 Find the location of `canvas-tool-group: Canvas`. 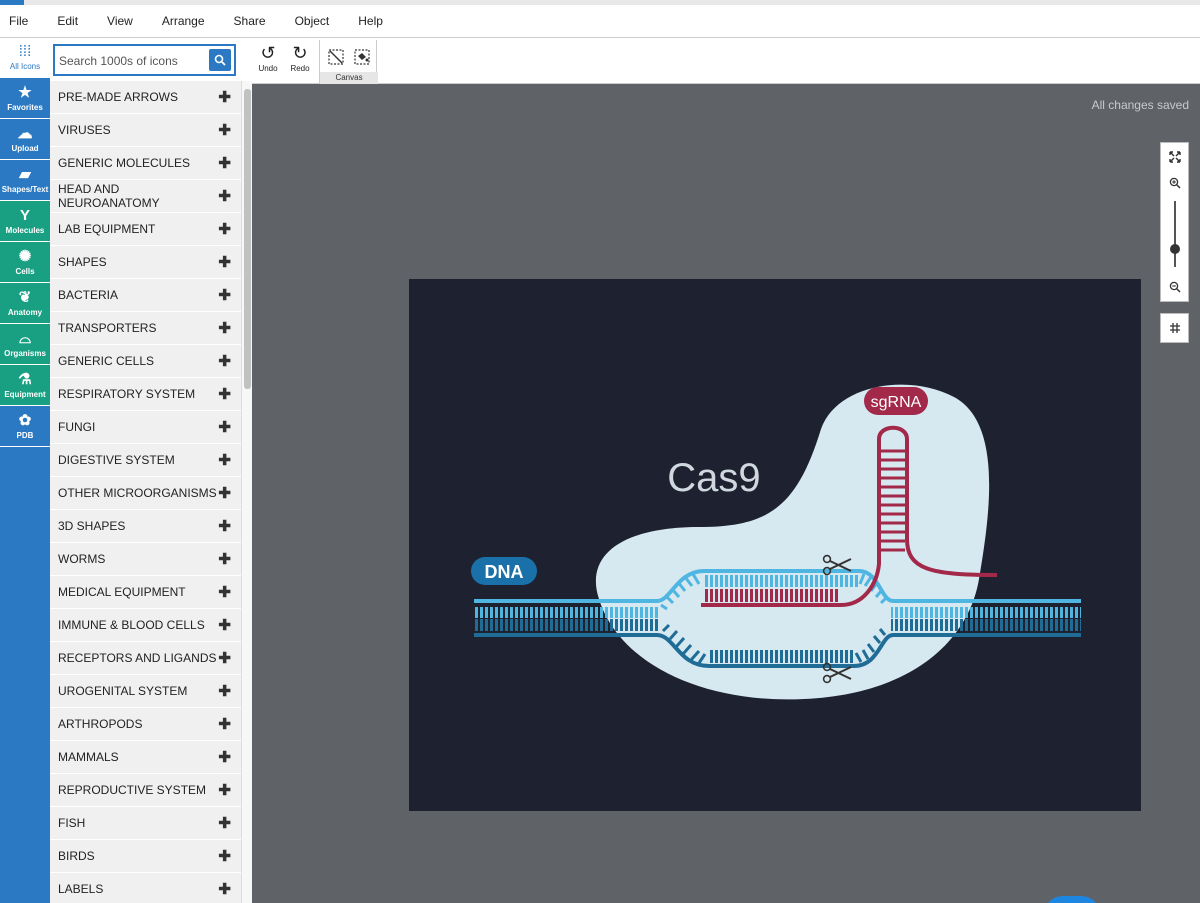

canvas-tool-group: Canvas is located at coordinates (348, 62).